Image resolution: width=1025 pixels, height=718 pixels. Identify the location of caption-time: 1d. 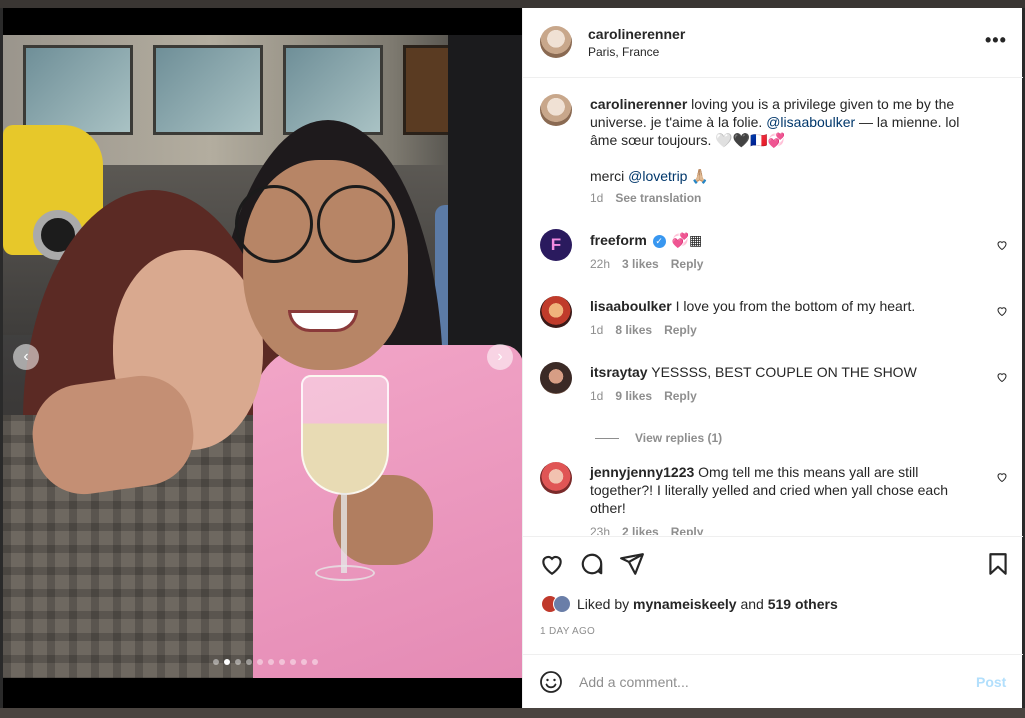
(597, 198).